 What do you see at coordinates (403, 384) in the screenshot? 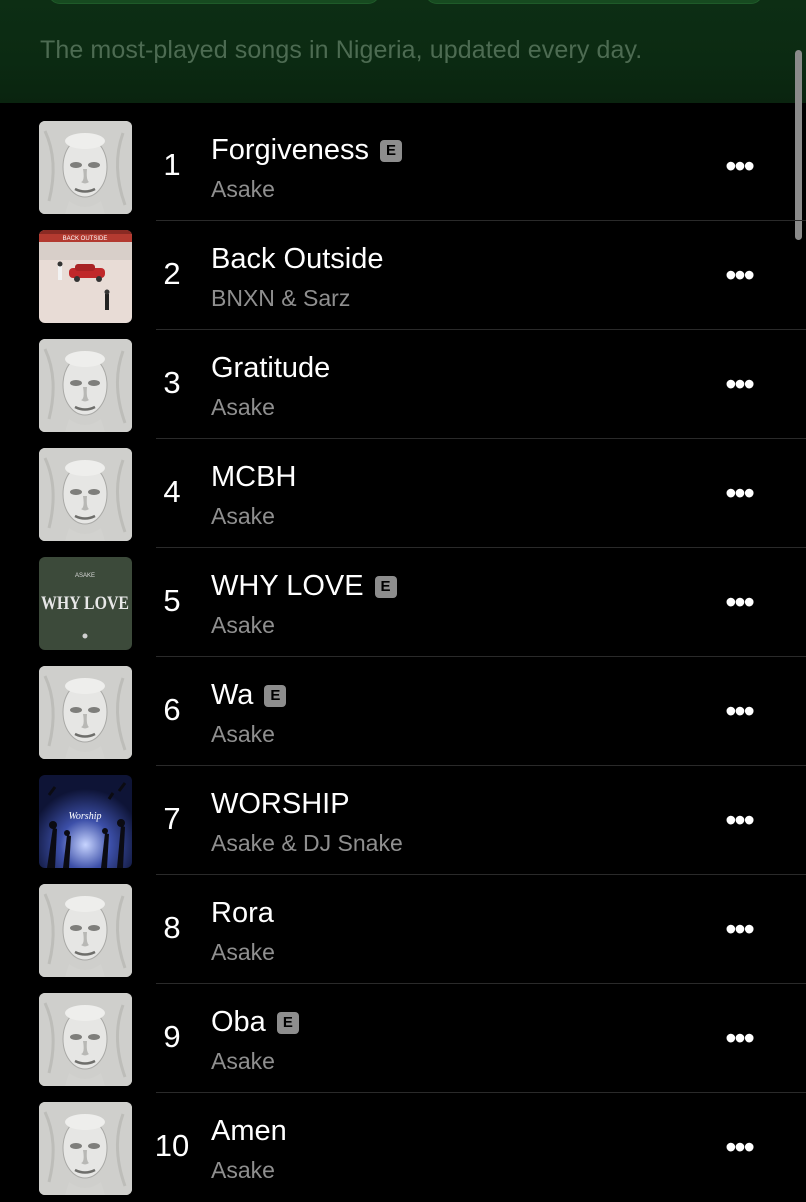
I see `song-row: 3 Gratitude Asake •••` at bounding box center [403, 384].